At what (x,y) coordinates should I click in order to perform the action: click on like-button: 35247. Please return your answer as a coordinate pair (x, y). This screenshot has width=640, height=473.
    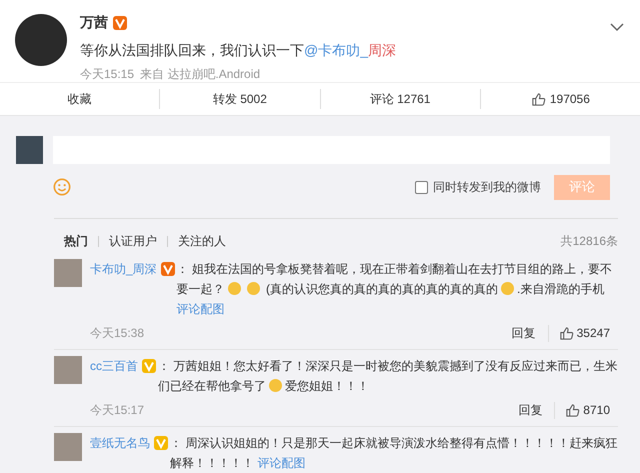
    Looking at the image, I should click on (588, 333).